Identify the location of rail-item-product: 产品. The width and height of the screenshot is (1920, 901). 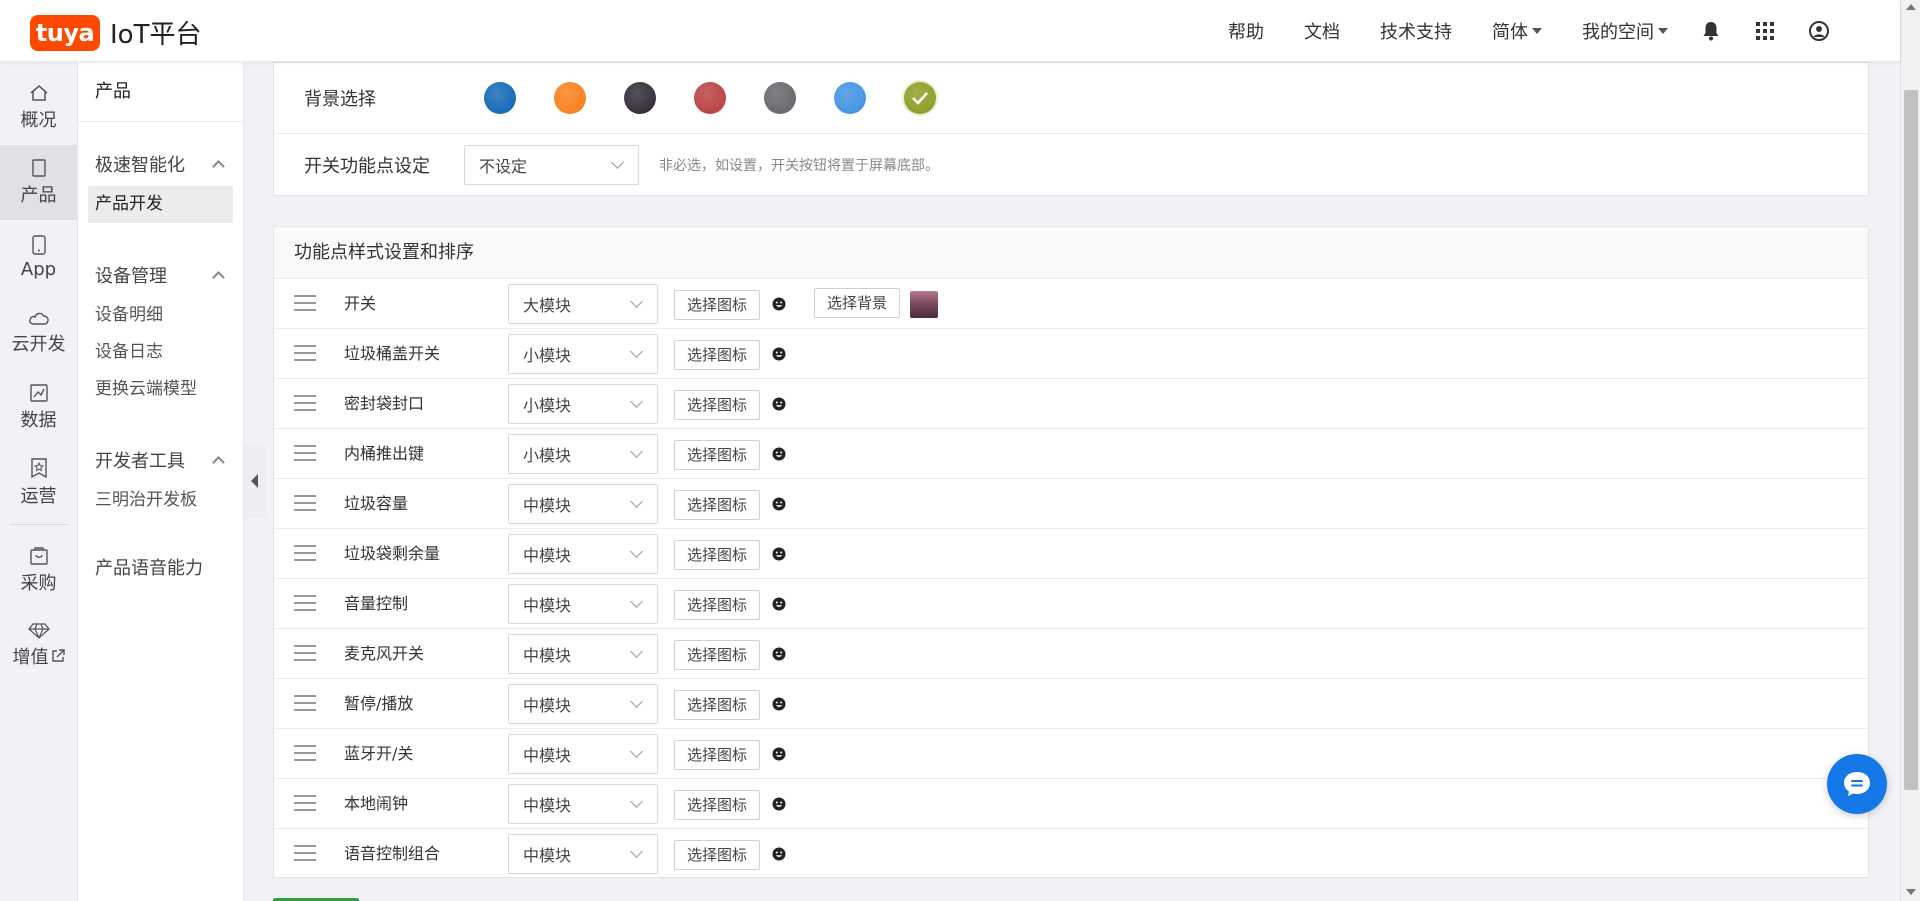
(38, 182).